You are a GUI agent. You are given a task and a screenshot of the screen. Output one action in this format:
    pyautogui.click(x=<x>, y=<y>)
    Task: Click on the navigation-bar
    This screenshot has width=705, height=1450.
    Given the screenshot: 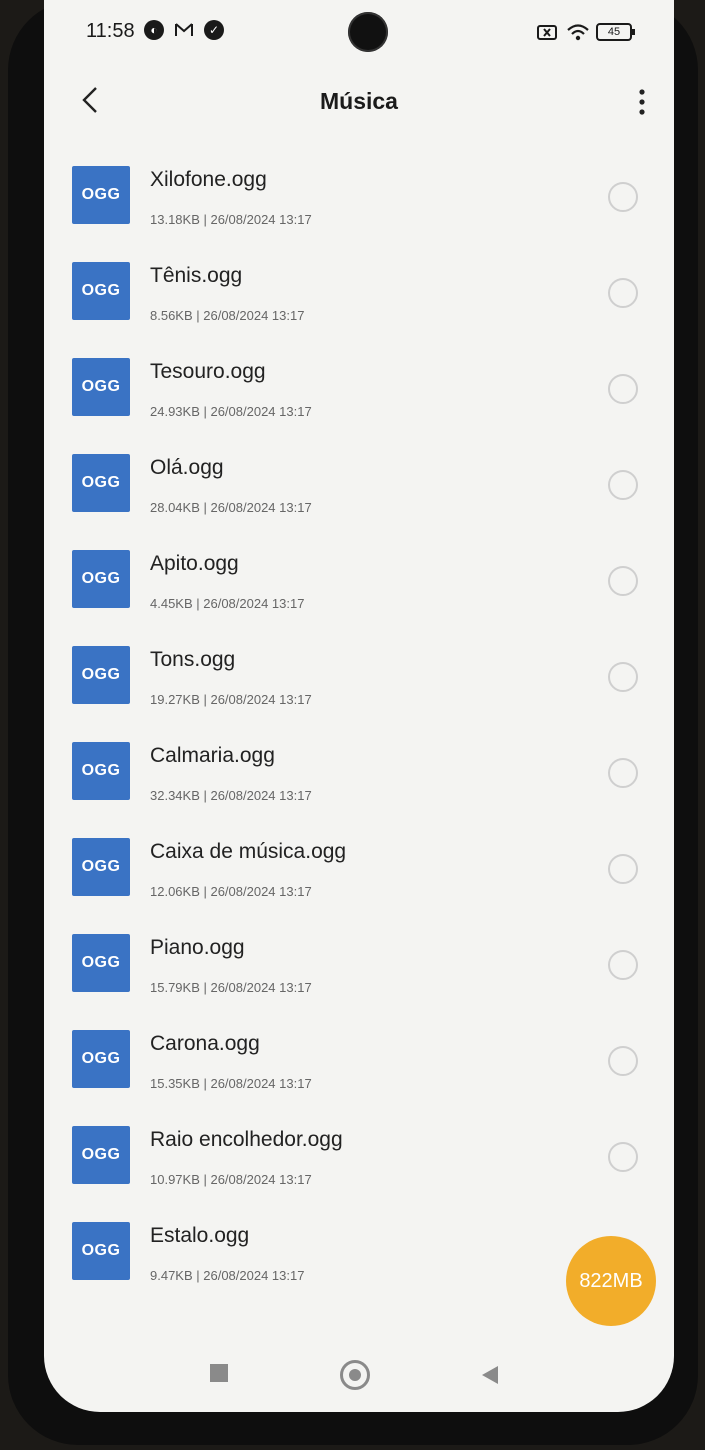 What is the action you would take?
    pyautogui.click(x=359, y=1373)
    